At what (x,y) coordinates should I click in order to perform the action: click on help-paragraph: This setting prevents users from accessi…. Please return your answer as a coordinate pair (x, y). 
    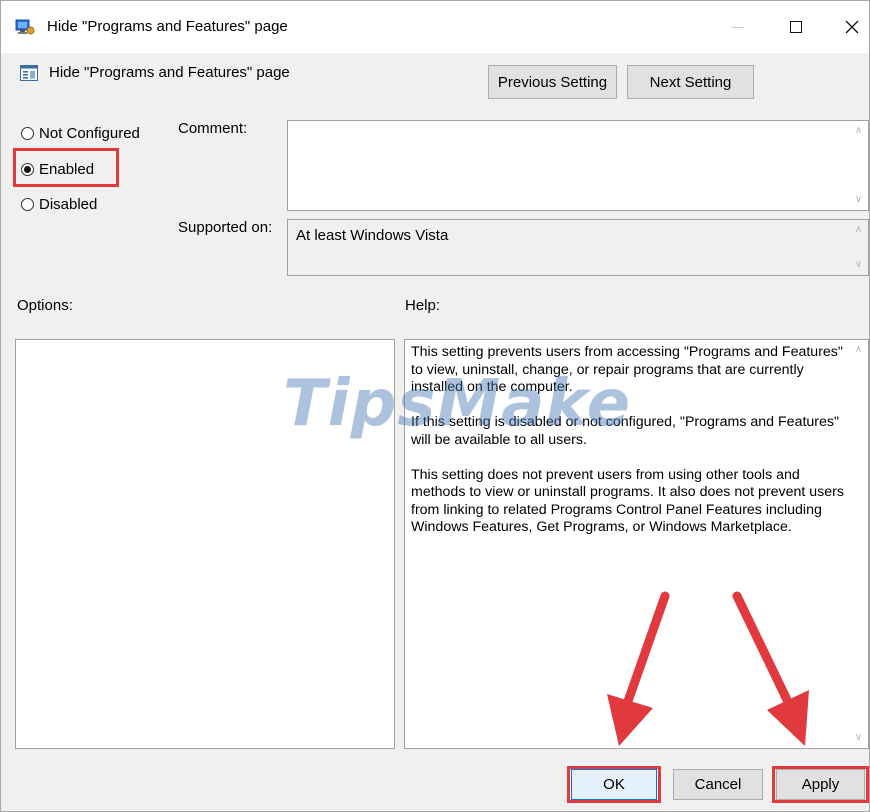
    Looking at the image, I should click on (627, 369).